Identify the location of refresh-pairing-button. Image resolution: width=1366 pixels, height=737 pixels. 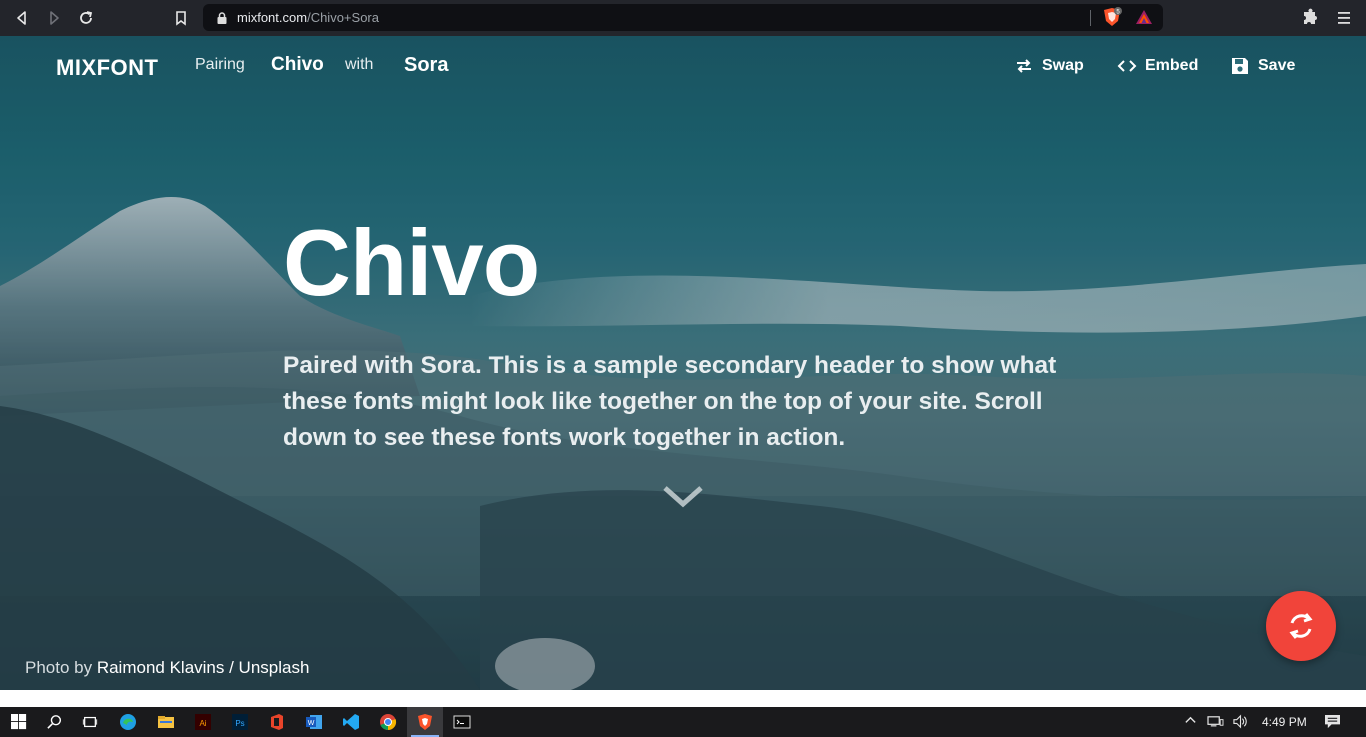
(1301, 626).